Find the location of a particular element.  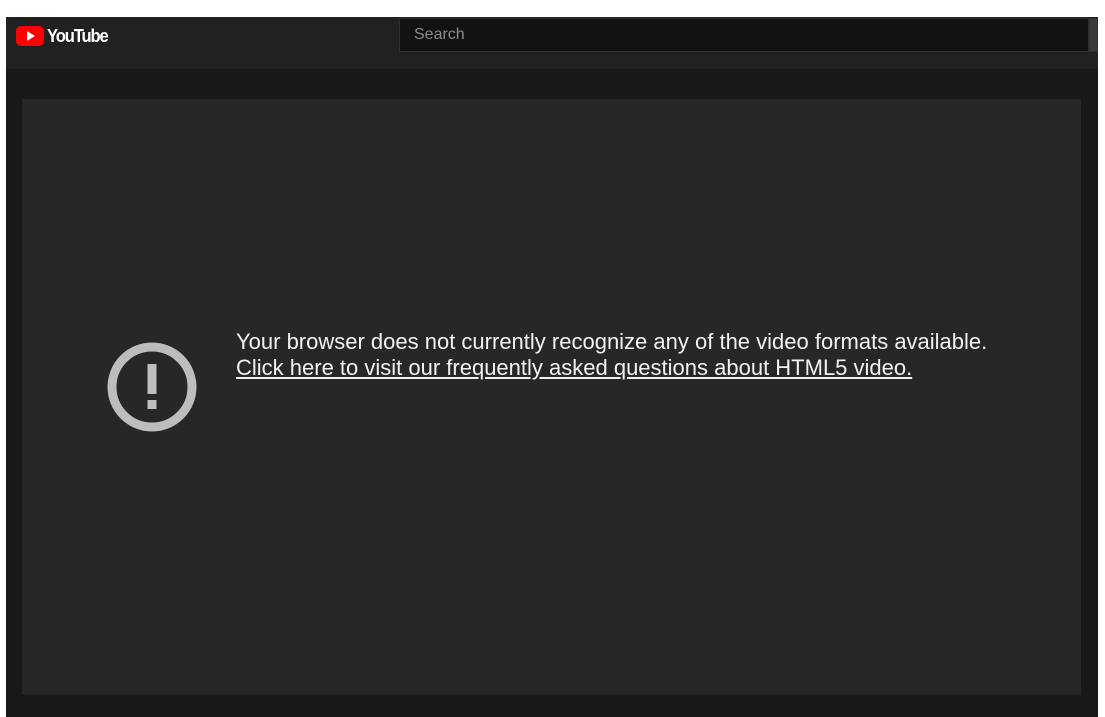

youtube-logo: YouTube is located at coordinates (64, 36).